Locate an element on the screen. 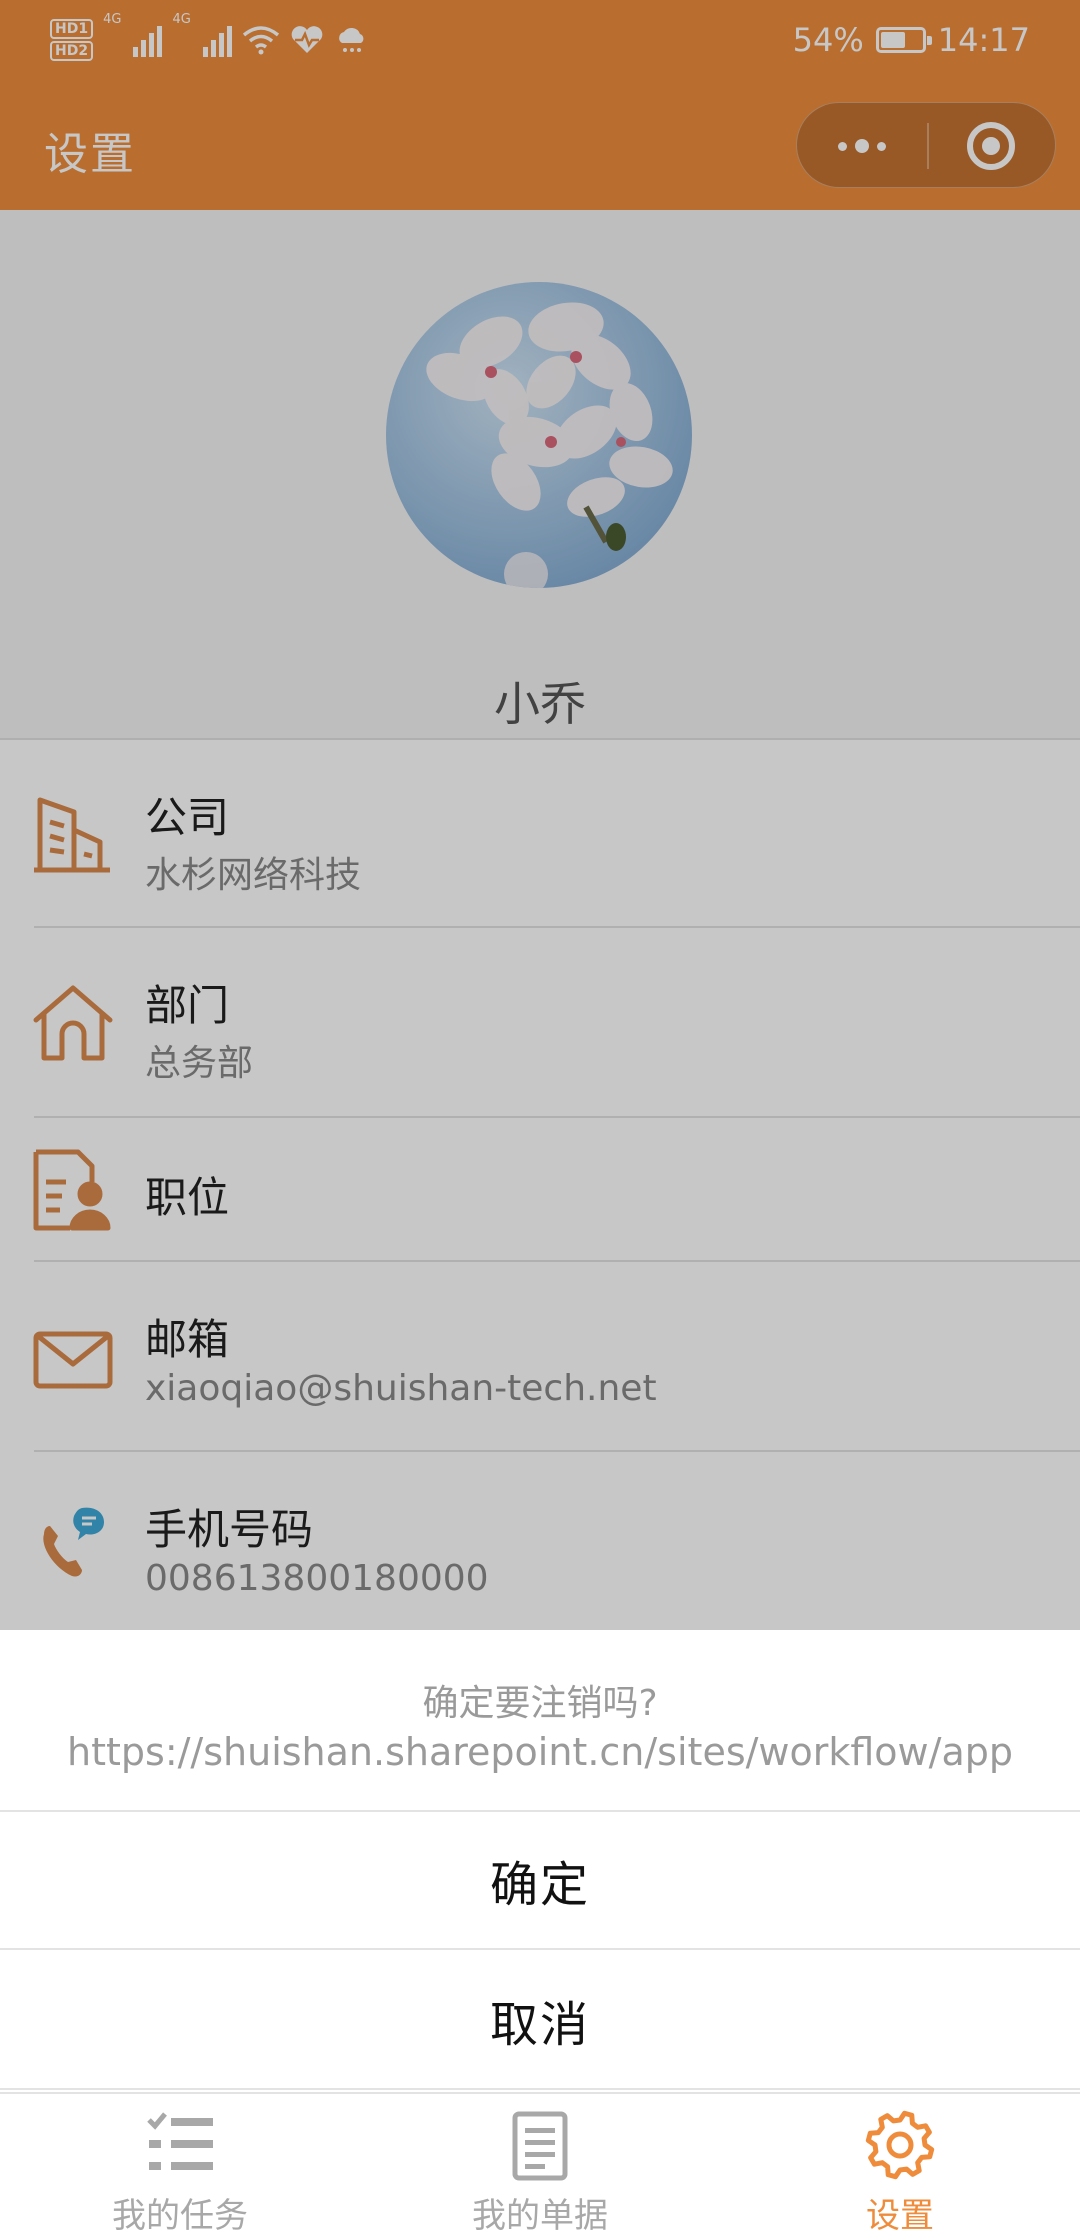 This screenshot has height=2240, width=1080. tab-my-tasks-label: 我的任务 is located at coordinates (180, 2216).